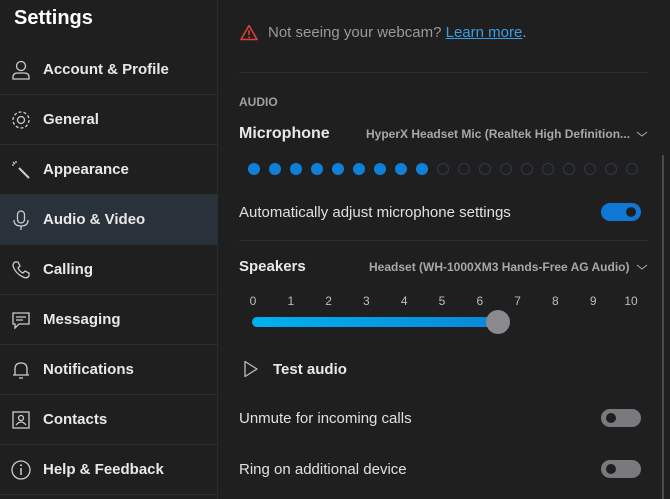 This screenshot has width=670, height=499. I want to click on volume-tick-label: 4, so click(404, 301).